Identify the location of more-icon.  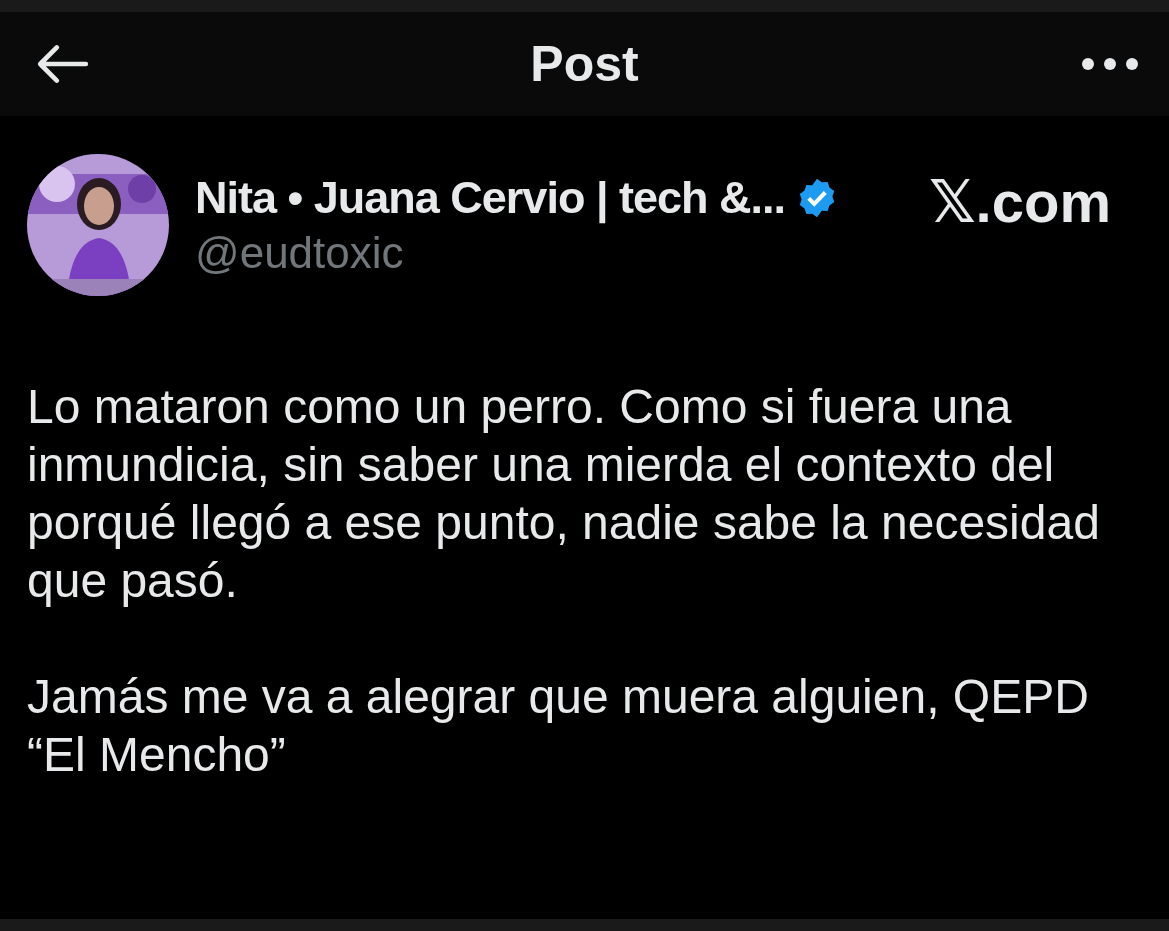
(1110, 64).